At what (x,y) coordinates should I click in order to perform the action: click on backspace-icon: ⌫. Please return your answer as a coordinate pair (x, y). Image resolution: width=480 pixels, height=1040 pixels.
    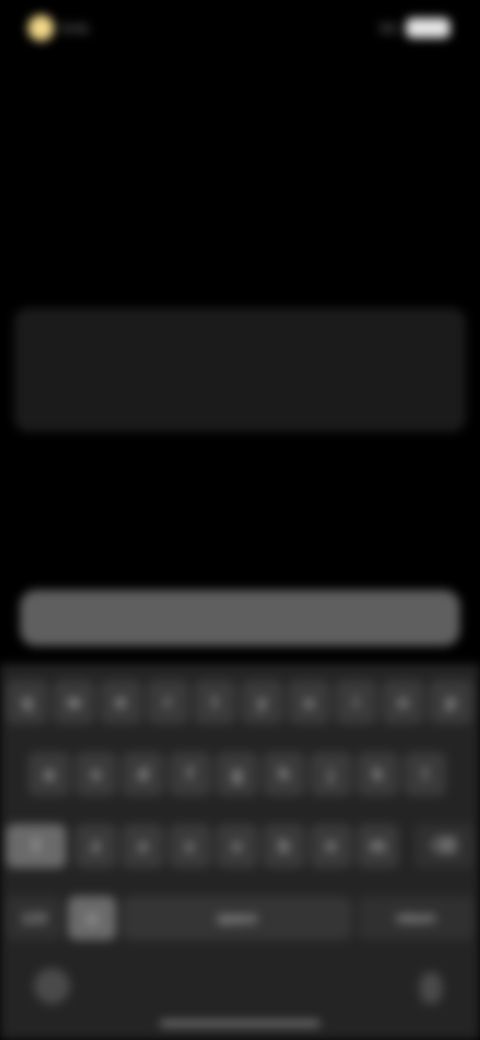
    Looking at the image, I should click on (444, 846).